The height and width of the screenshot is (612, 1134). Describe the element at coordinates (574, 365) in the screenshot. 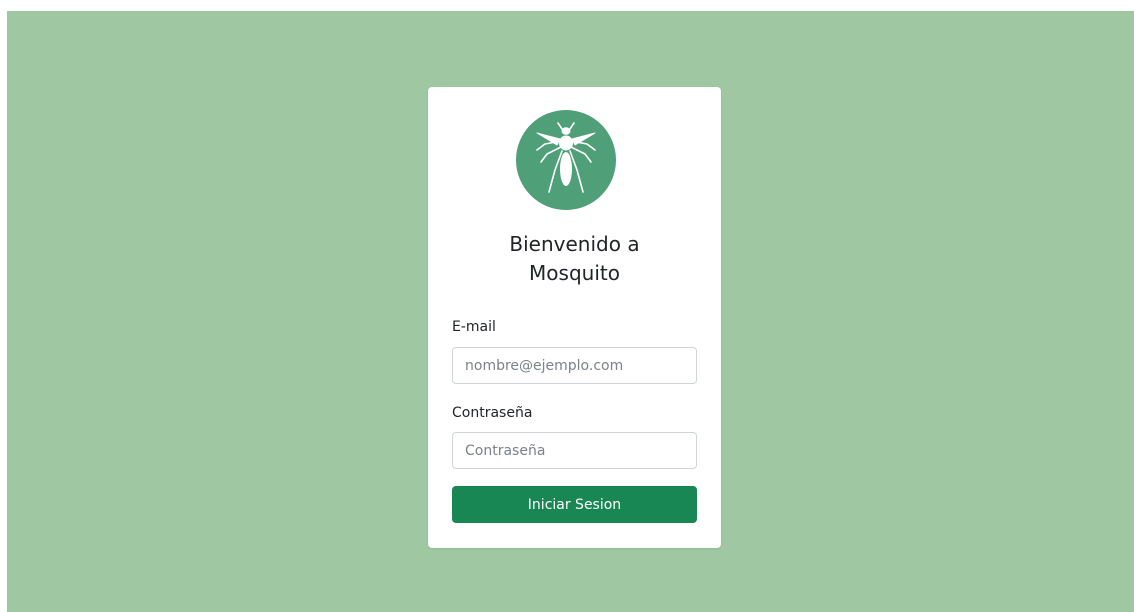

I see `email-field` at that location.